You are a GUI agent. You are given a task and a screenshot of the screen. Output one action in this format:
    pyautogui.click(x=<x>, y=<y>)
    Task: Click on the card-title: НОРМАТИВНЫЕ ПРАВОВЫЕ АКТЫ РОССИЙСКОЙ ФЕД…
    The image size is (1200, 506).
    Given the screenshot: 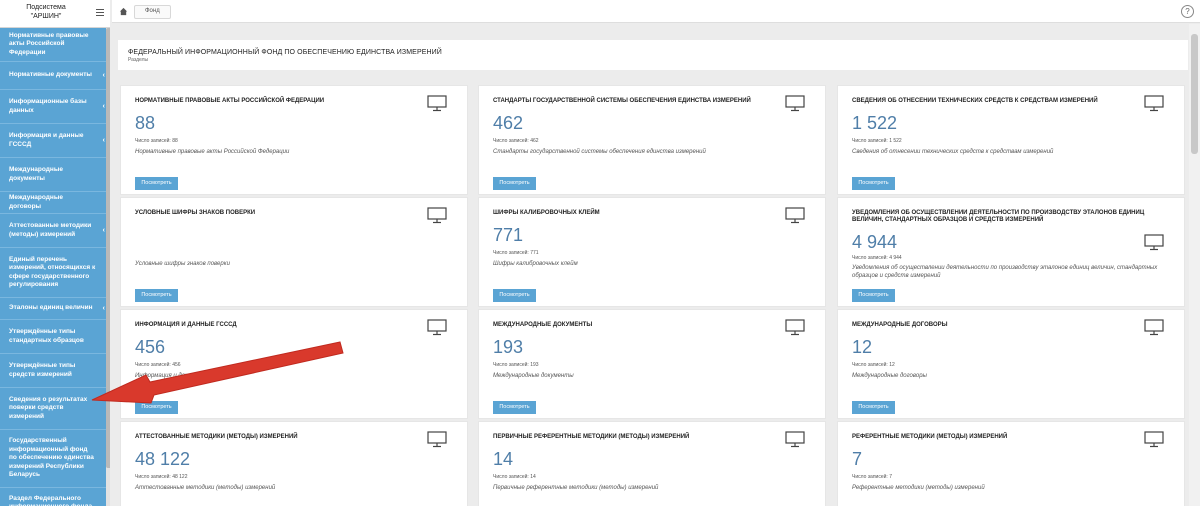 What is the action you would take?
    pyautogui.click(x=282, y=101)
    